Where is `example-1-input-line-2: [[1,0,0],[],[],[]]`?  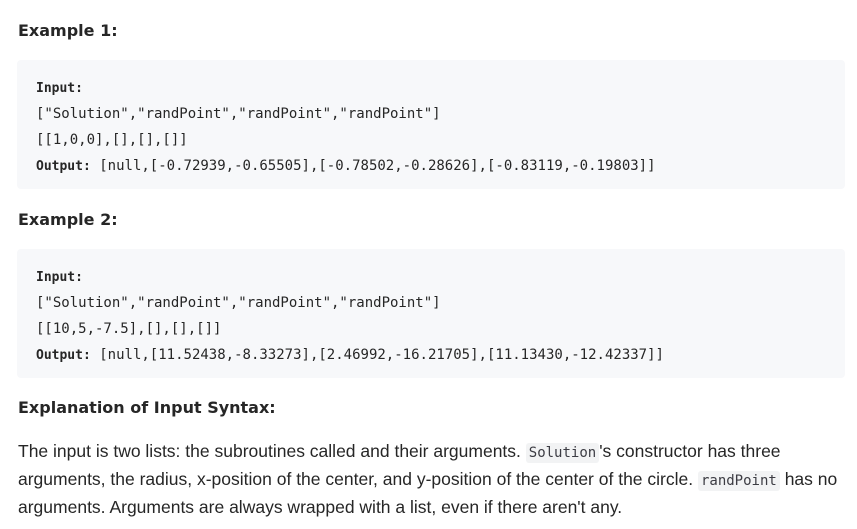
example-1-input-line-2: [[1,0,0],[],[],[]] is located at coordinates (112, 140).